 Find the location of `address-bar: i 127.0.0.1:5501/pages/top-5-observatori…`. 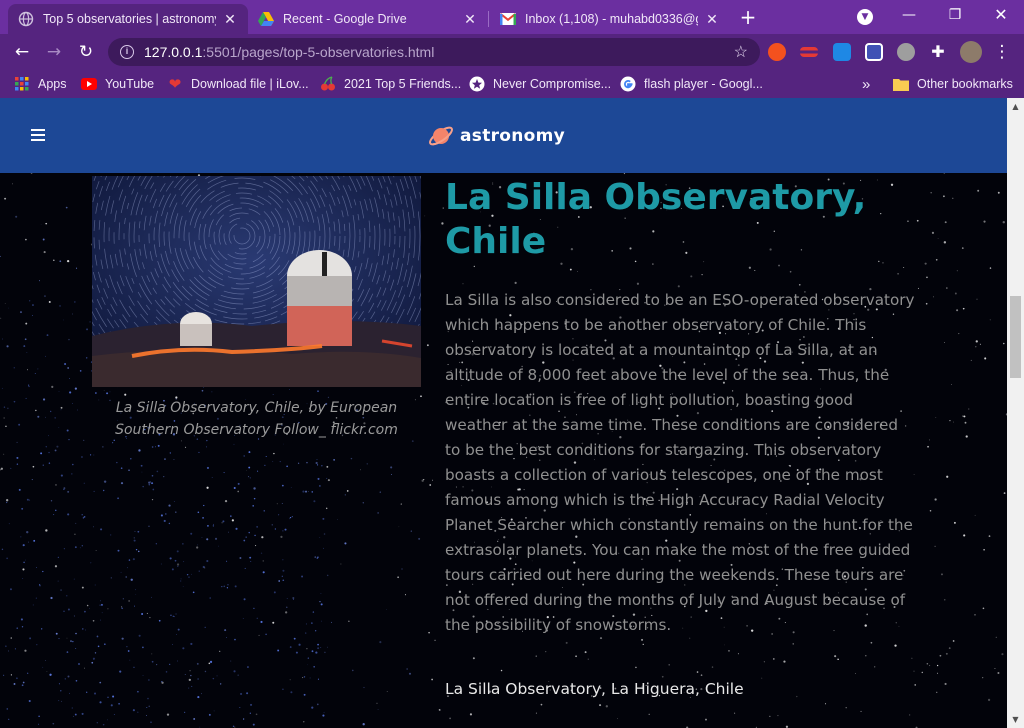

address-bar: i 127.0.0.1:5501/pages/top-5-observatori… is located at coordinates (434, 52).